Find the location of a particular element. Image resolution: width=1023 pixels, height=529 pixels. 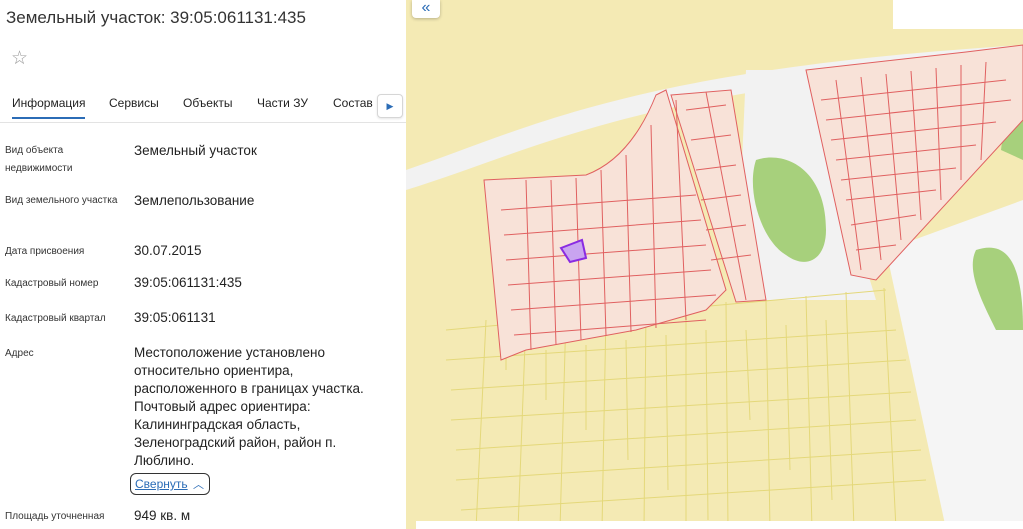

field-label-area: Площадь уточненная is located at coordinates (55, 516).